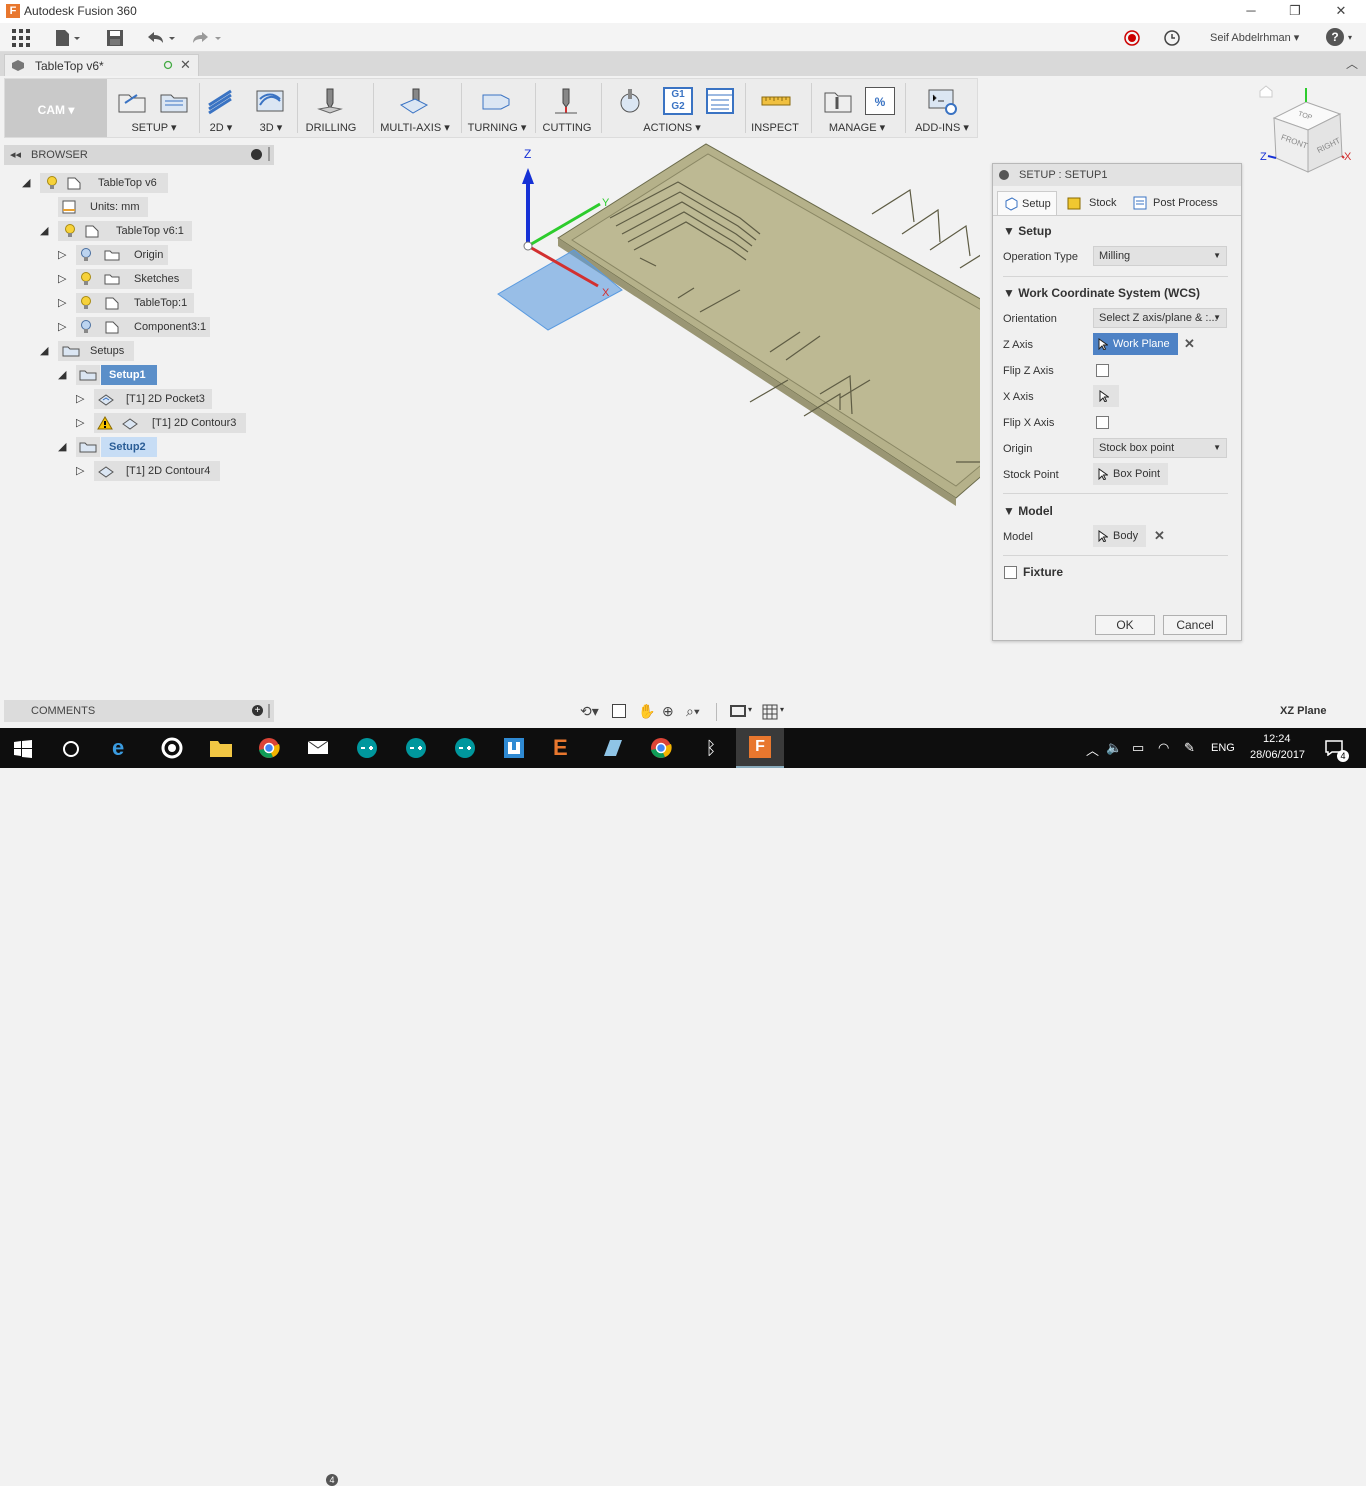 The width and height of the screenshot is (1366, 1486). I want to click on 3d-group: 3D ▾, so click(271, 108).